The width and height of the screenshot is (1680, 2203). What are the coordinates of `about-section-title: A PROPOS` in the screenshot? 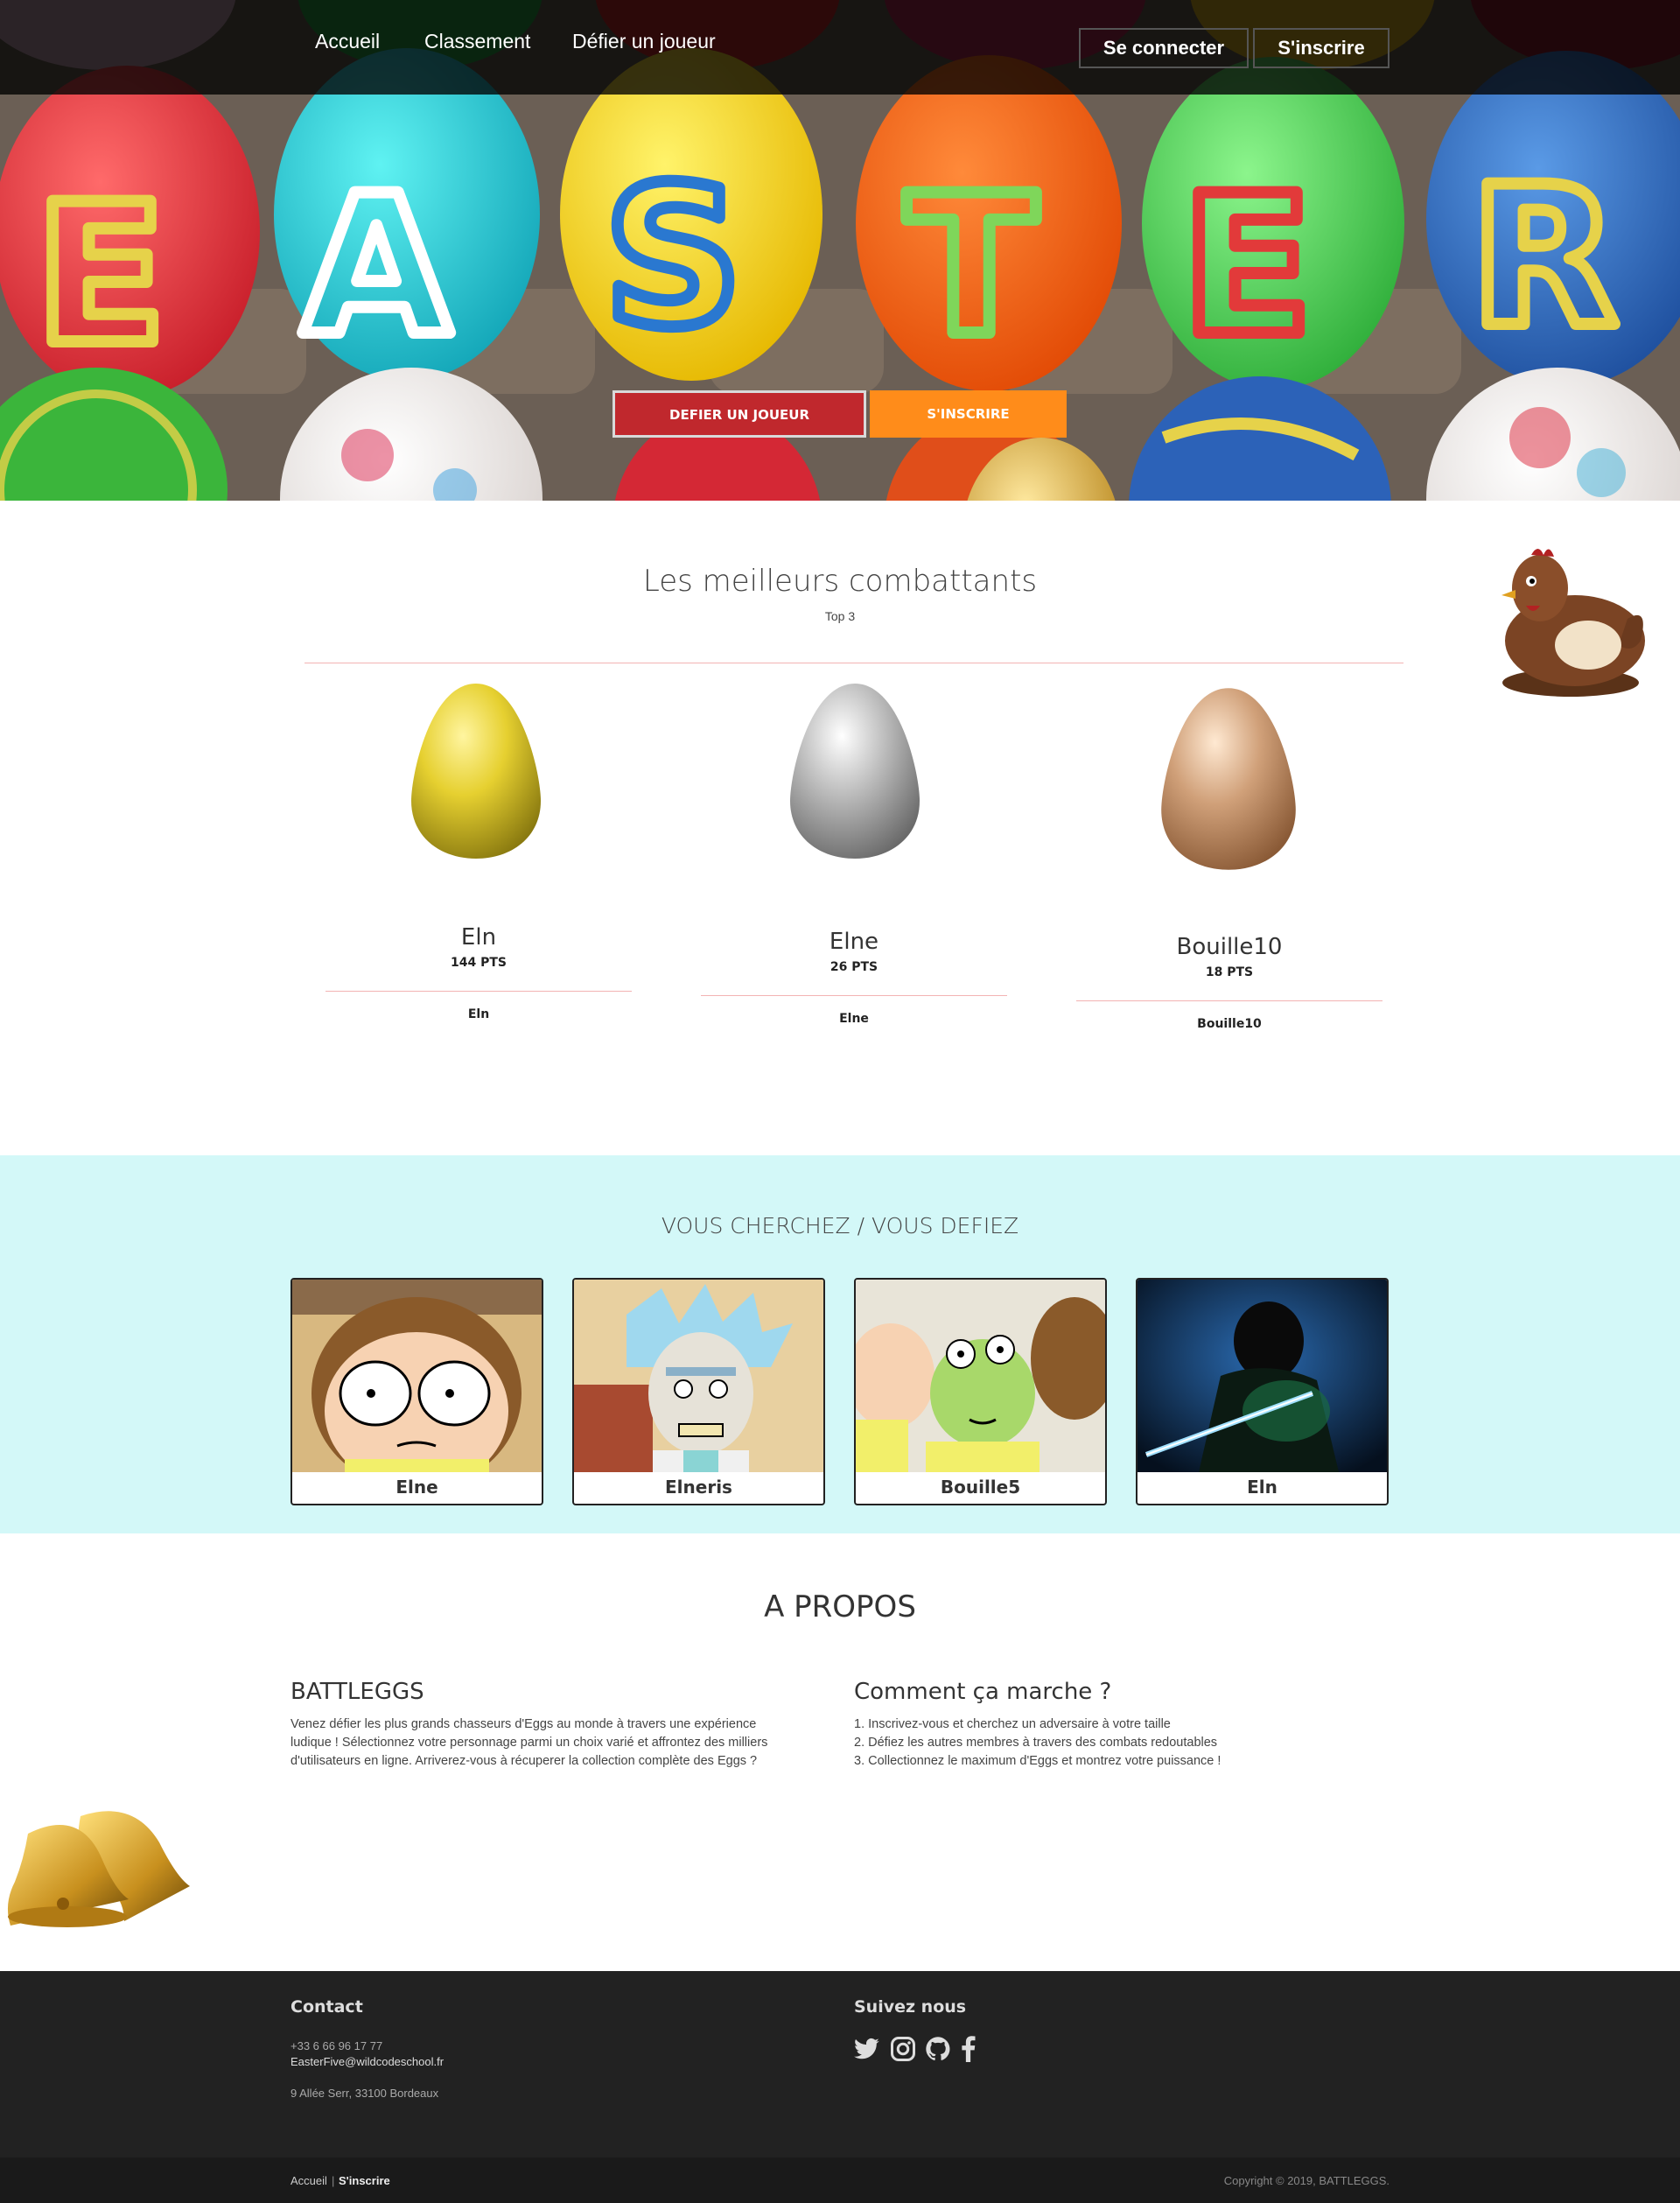 It's located at (840, 1606).